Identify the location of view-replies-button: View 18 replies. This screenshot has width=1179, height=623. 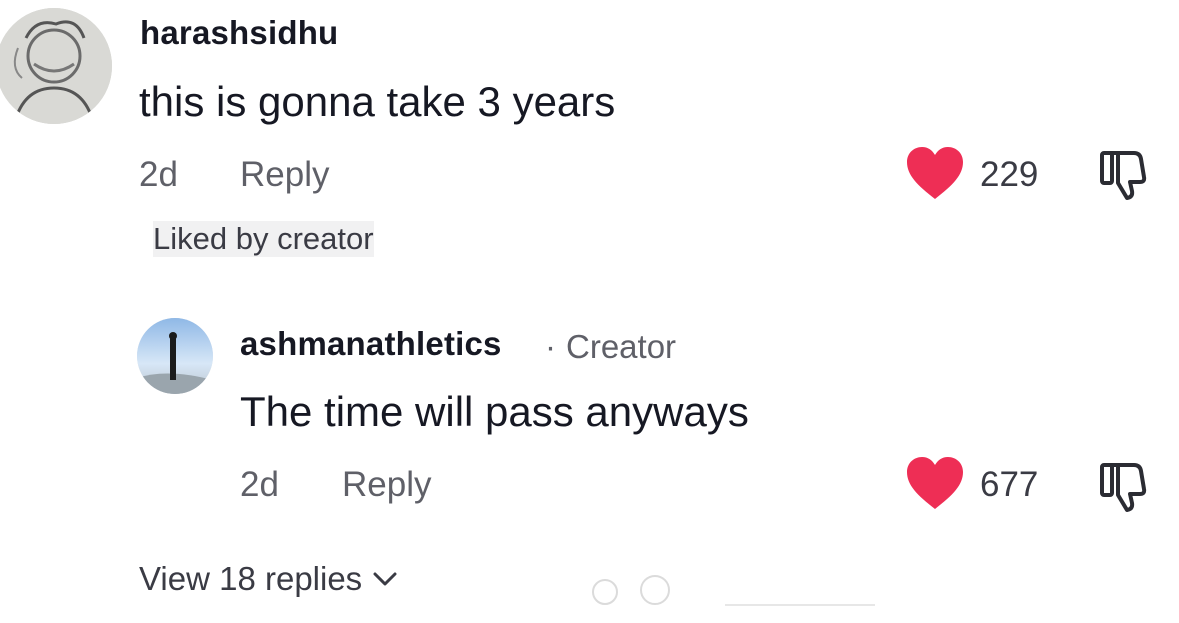
(268, 579).